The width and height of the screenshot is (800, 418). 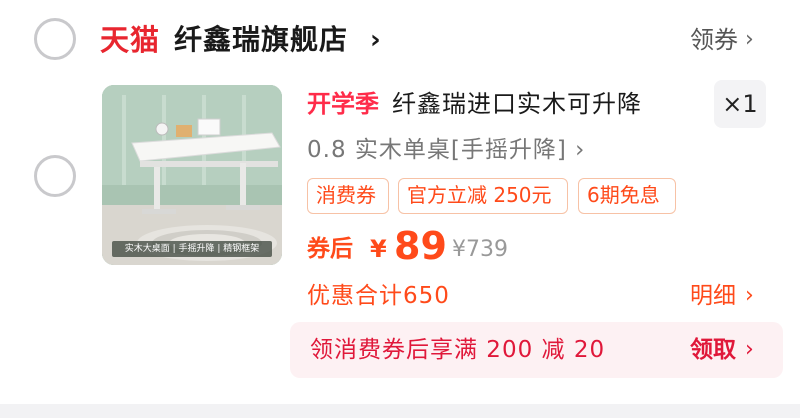 I want to click on sku-spec-selector: 0.8 实木单桌[手摇升降] ›, so click(x=446, y=150).